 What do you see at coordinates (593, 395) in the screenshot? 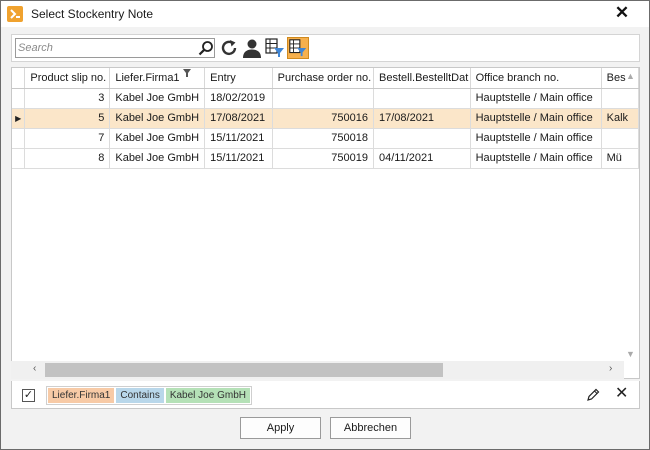
I see `pencil-icon` at bounding box center [593, 395].